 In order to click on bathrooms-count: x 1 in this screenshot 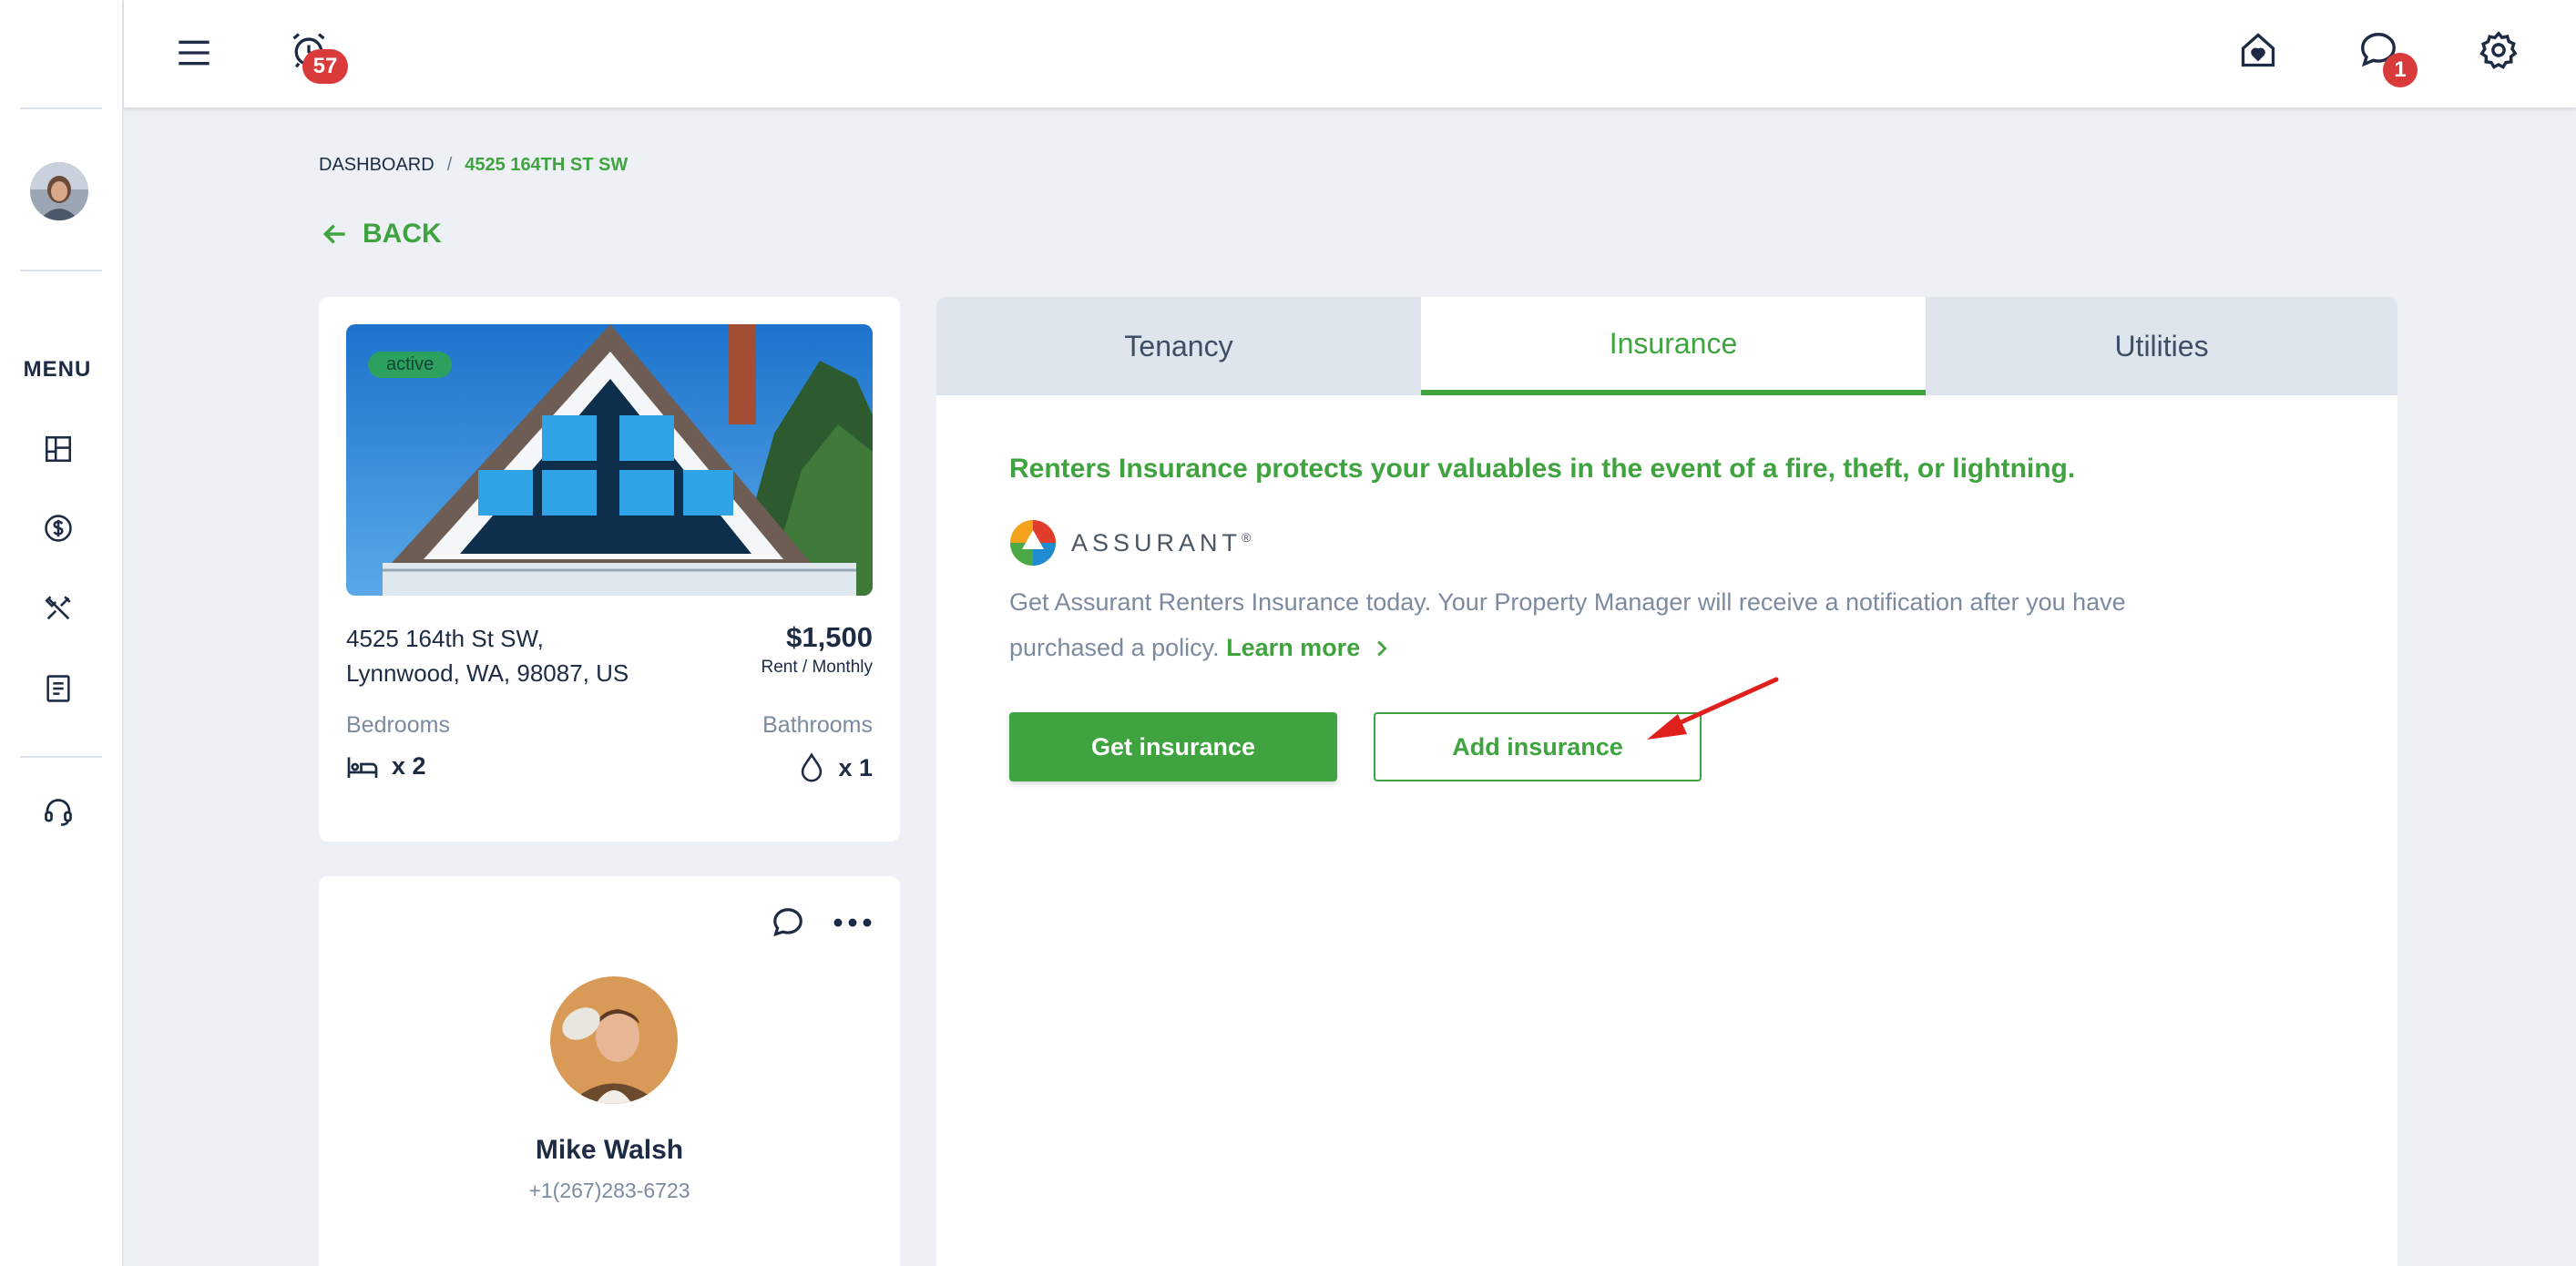, I will do `click(835, 767)`.